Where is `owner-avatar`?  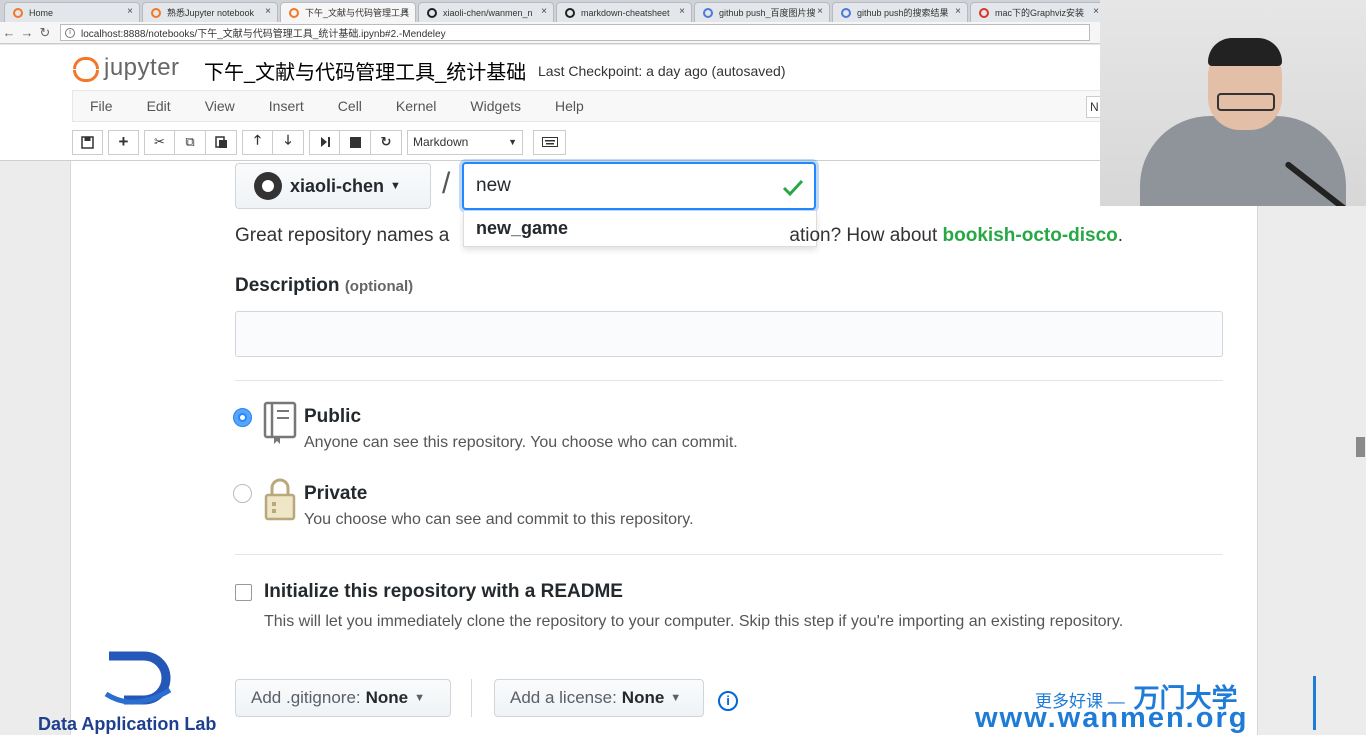
owner-avatar is located at coordinates (268, 186).